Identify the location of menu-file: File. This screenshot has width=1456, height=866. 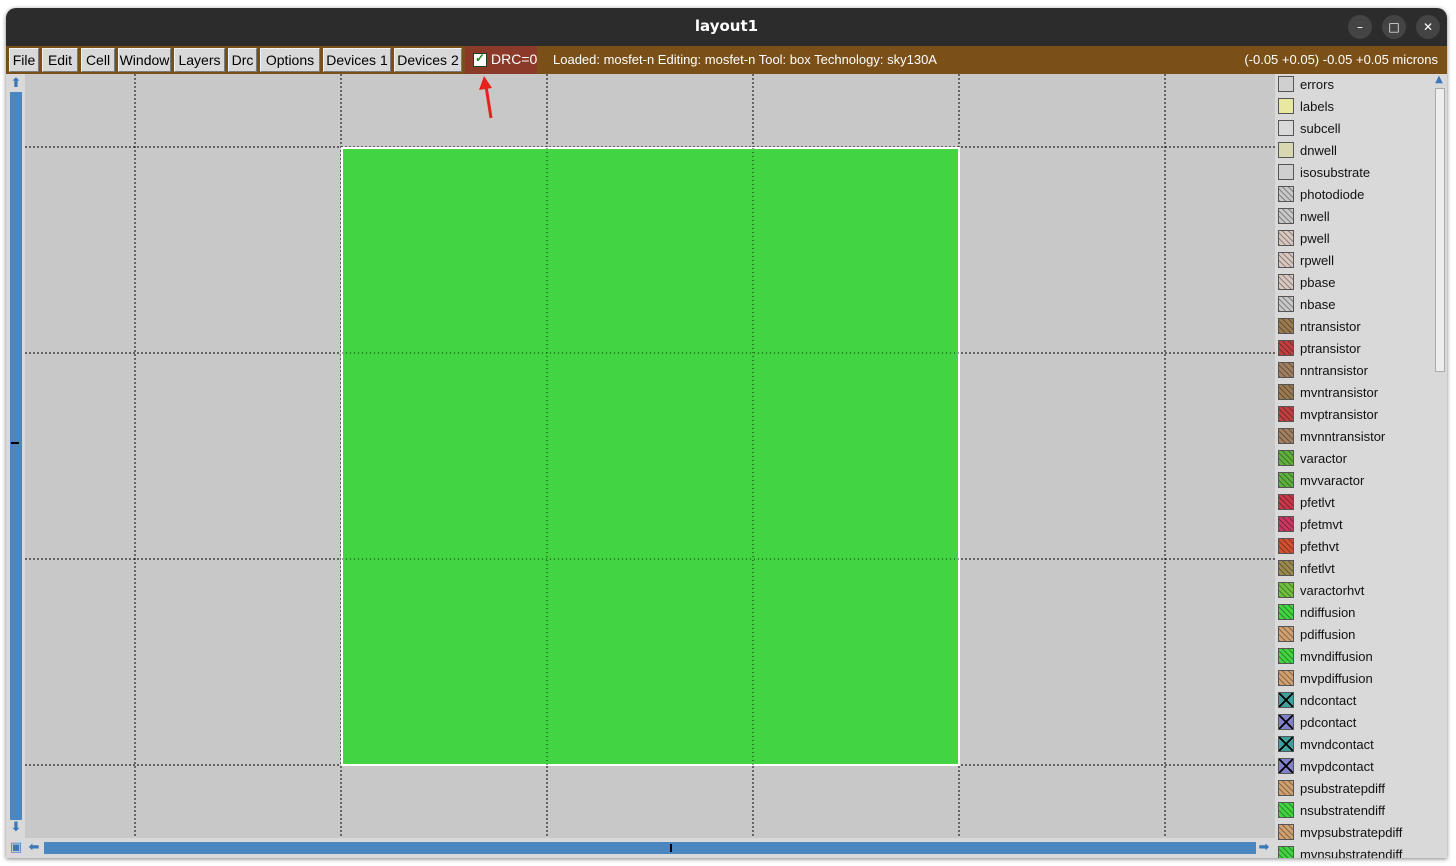
(24, 60).